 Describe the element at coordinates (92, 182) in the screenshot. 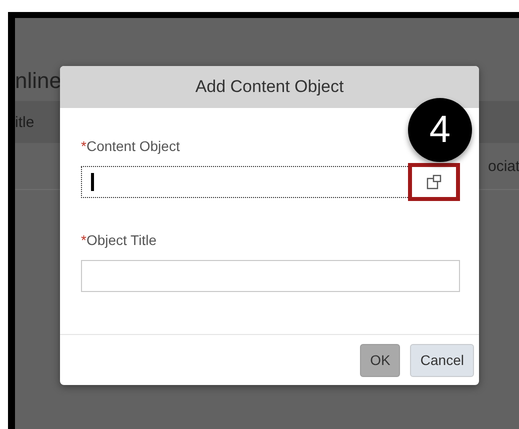

I see `text-cursor` at that location.